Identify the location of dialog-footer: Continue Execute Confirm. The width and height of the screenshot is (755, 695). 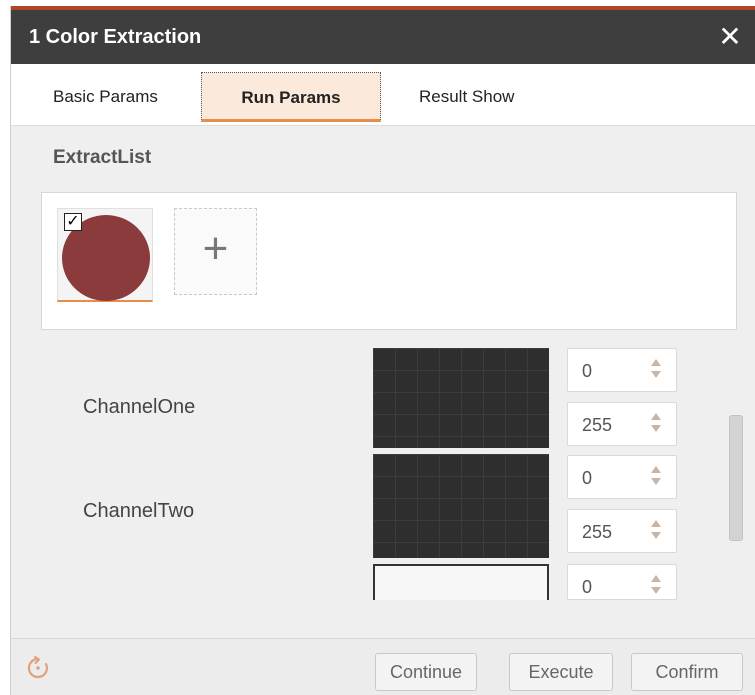
(383, 666).